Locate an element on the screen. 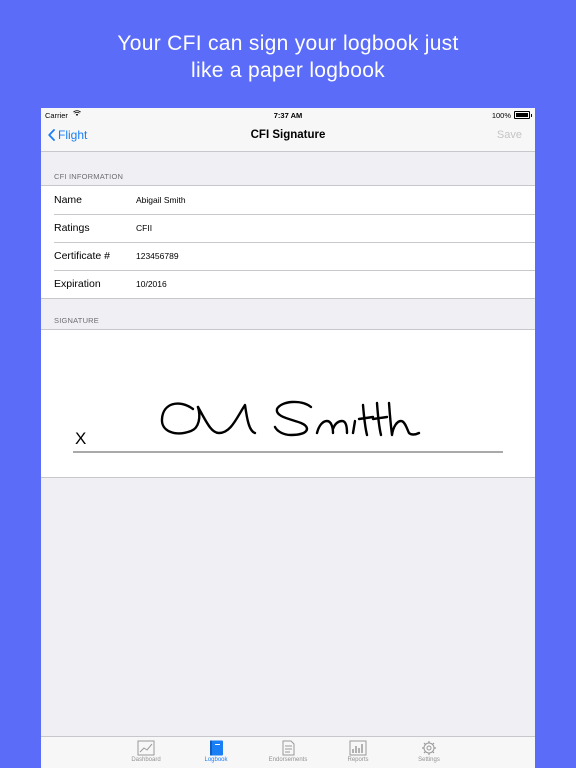  table-row-expiration: Expiration 10/2016 is located at coordinates (288, 284).